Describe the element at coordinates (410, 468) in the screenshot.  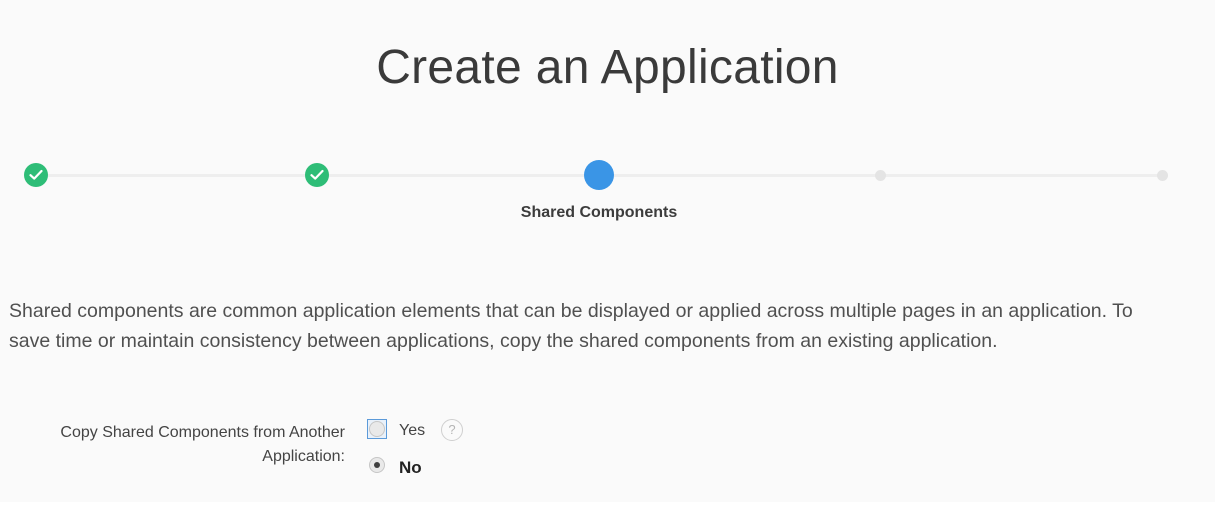
I see `radio-no-label: No` at that location.